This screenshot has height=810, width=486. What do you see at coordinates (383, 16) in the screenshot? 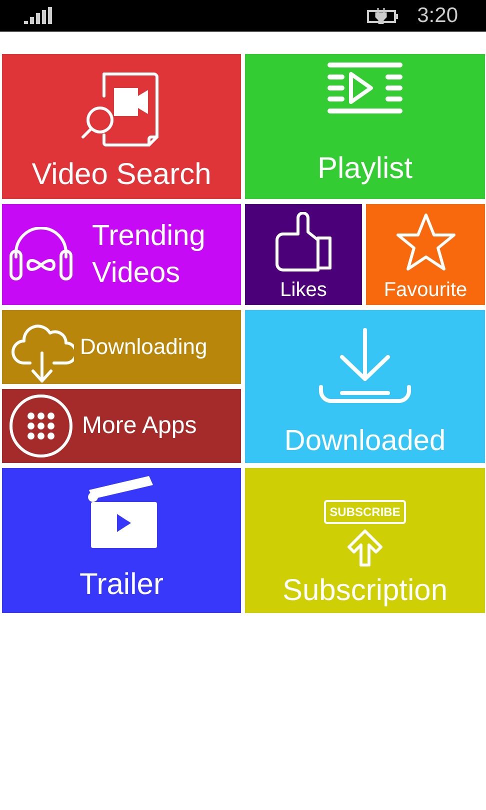
I see `battery-charging-icon` at bounding box center [383, 16].